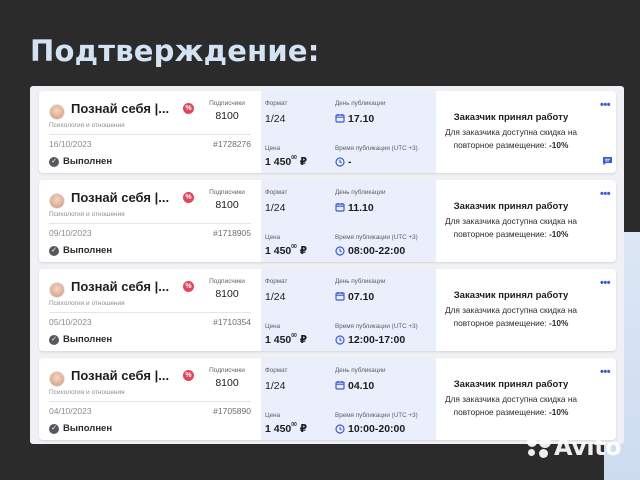 The image size is (640, 480). Describe the element at coordinates (70, 144) in the screenshot. I see `order-date: 16/10/2023` at that location.